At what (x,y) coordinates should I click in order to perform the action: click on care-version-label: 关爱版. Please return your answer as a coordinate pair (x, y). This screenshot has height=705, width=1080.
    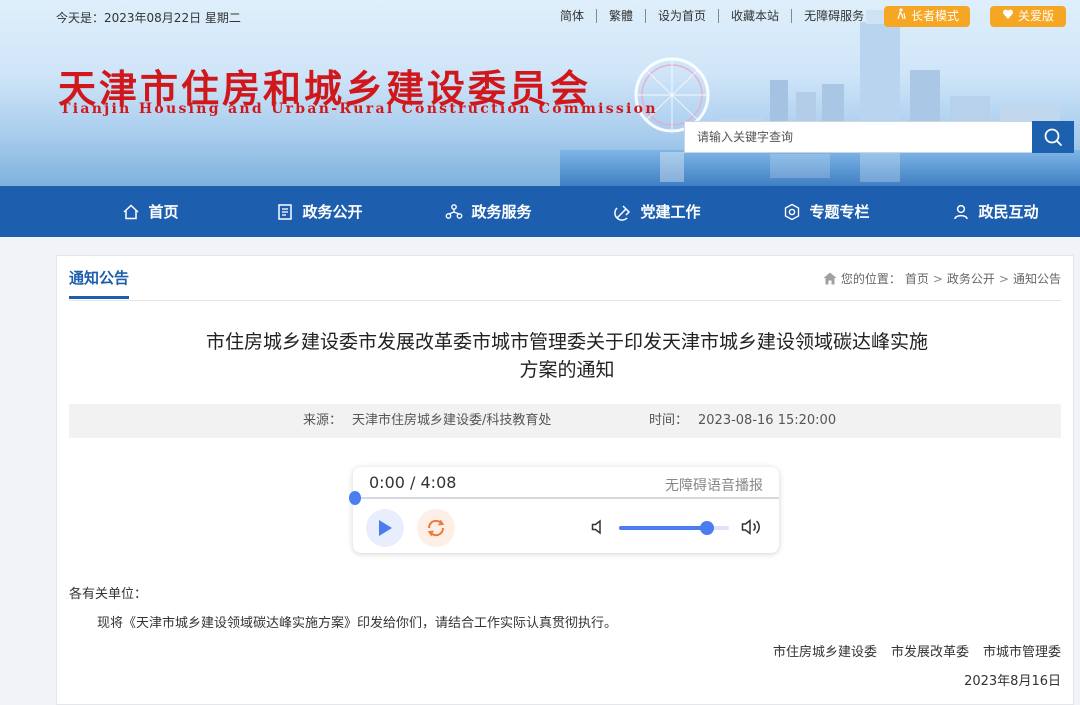
    Looking at the image, I should click on (1035, 16).